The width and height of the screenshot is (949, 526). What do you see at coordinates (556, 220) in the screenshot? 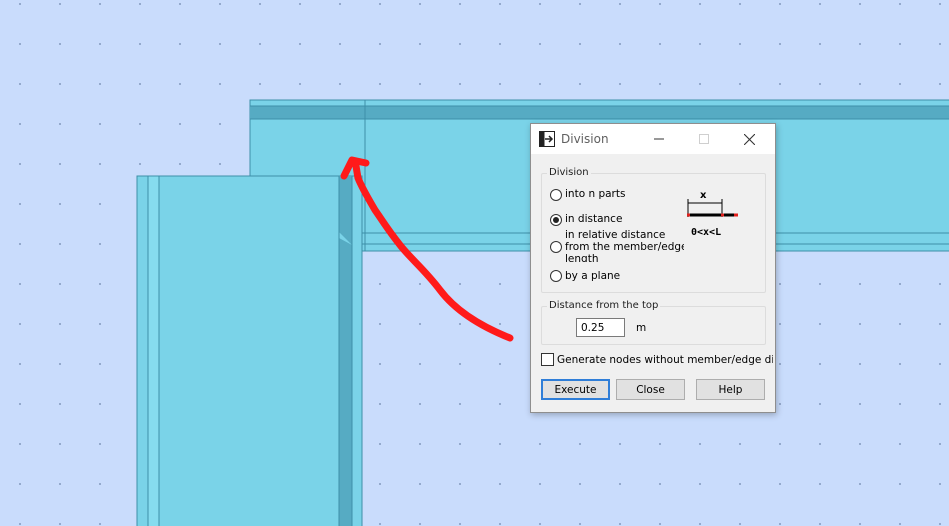
I see `radio-in-distance` at bounding box center [556, 220].